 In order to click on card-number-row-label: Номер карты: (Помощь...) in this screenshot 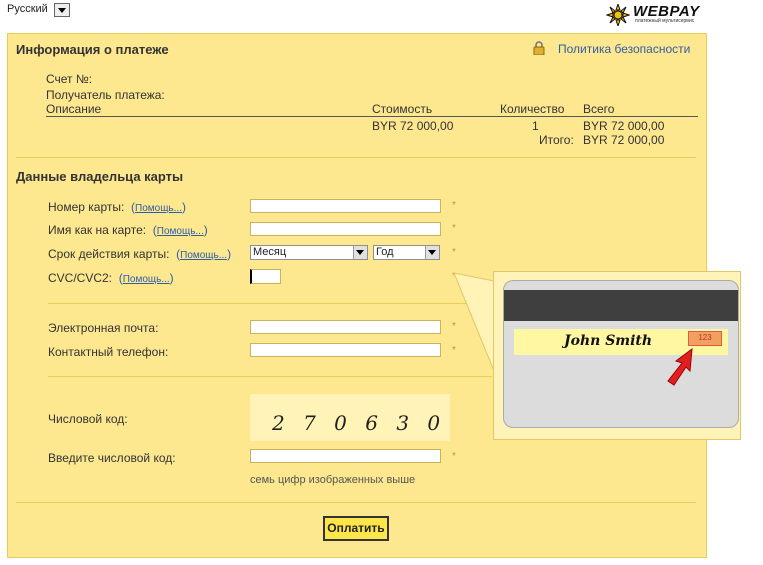, I will do `click(117, 207)`.